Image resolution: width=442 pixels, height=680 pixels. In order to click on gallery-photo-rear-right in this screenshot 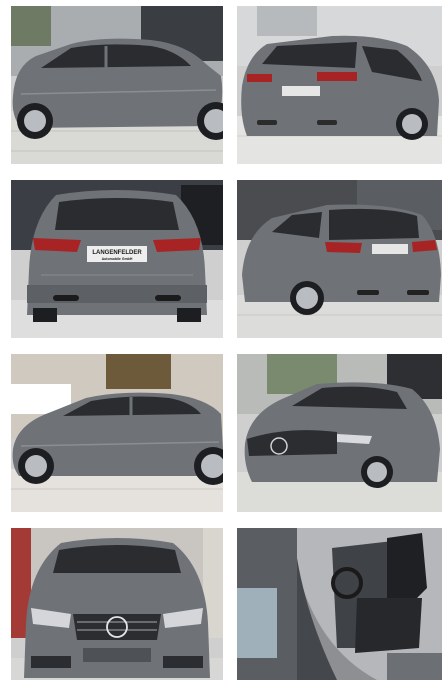, I will do `click(339, 85)`.